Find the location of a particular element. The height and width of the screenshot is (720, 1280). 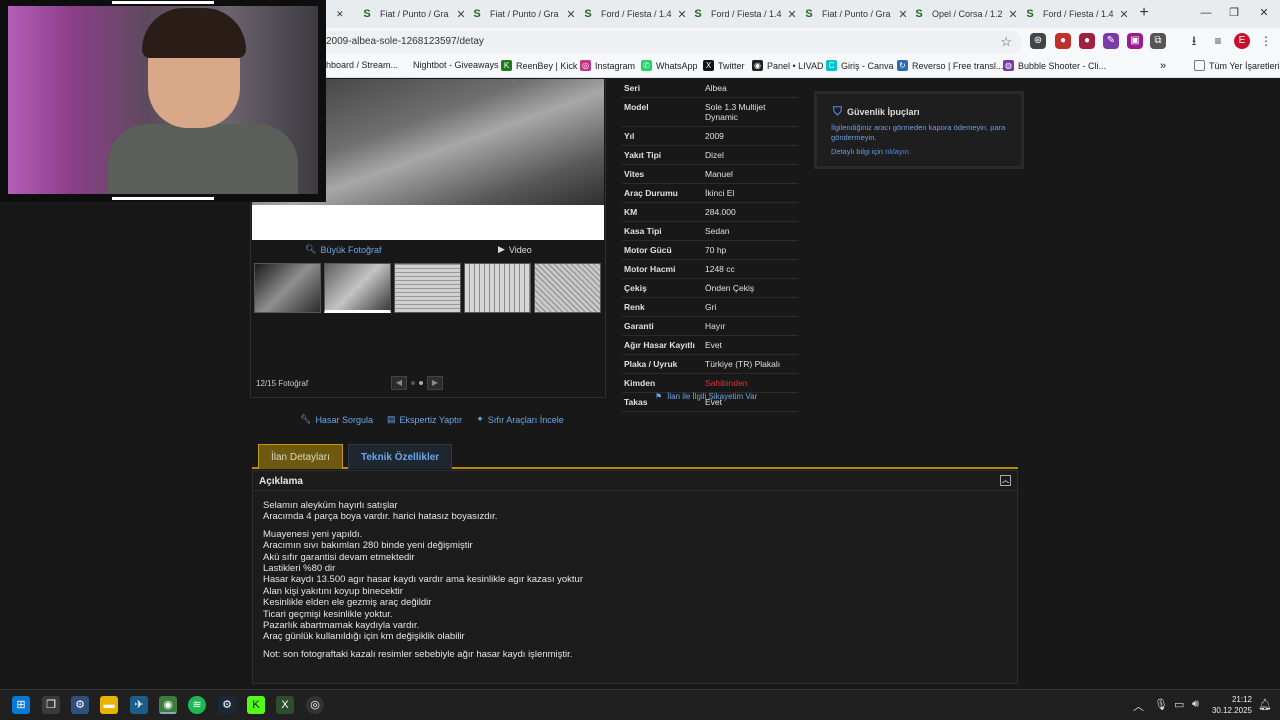

bookmark-item: ✆ WhatsApp is located at coordinates (669, 65).